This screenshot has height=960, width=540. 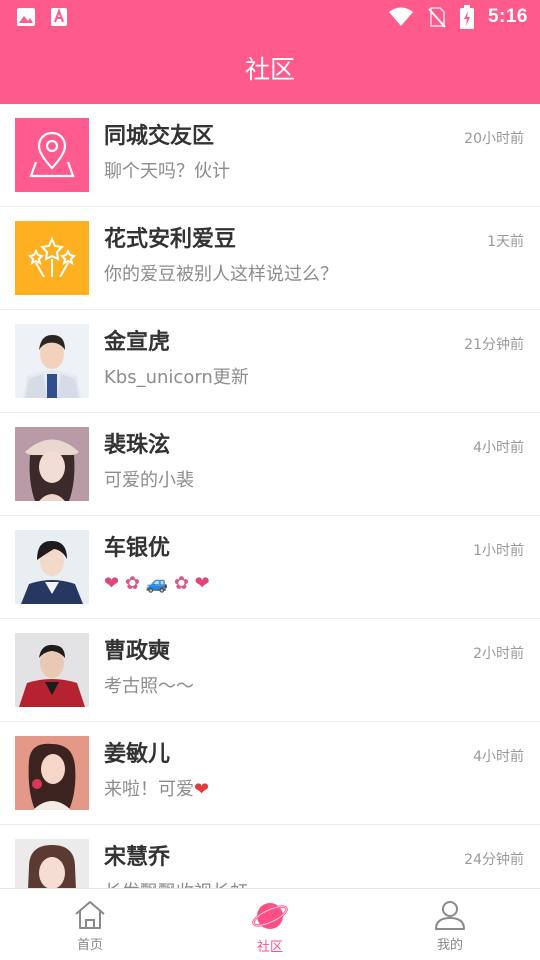 I want to click on conversation-name: 宋慧乔, so click(x=137, y=857).